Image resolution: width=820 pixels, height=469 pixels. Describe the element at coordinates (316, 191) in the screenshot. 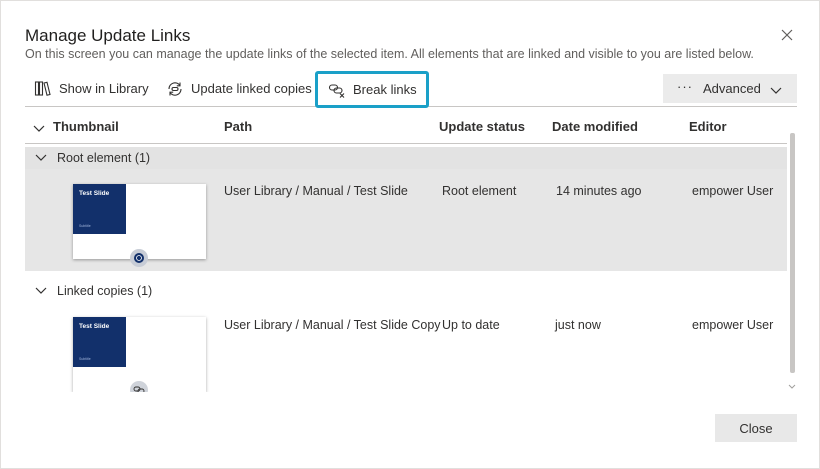

I see `row-path: User Library / Manual / Test Slide` at that location.